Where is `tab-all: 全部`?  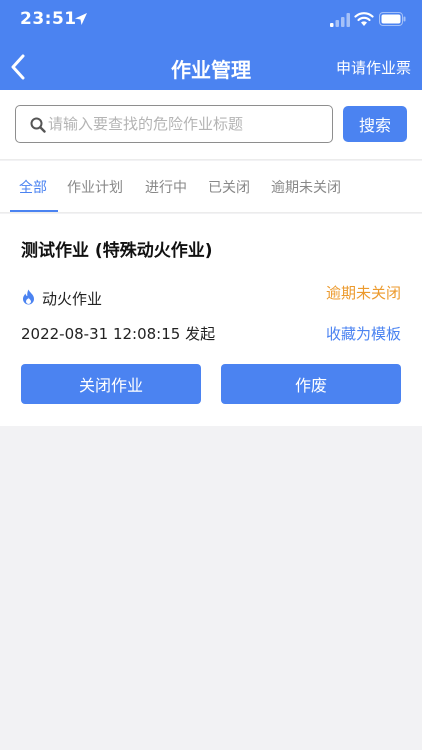
tab-all: 全部 is located at coordinates (33, 187).